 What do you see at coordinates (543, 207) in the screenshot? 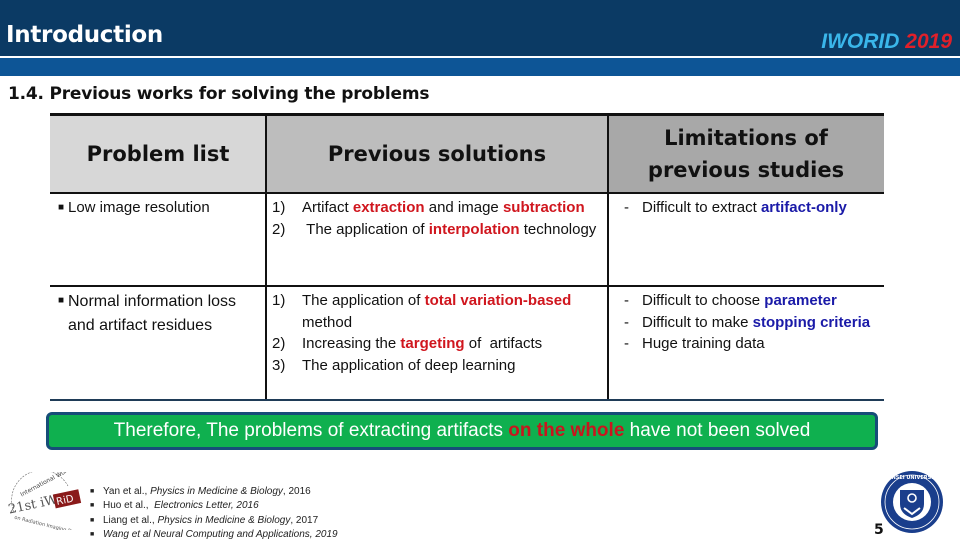
I see `highlight-red-text: subtraction` at bounding box center [543, 207].